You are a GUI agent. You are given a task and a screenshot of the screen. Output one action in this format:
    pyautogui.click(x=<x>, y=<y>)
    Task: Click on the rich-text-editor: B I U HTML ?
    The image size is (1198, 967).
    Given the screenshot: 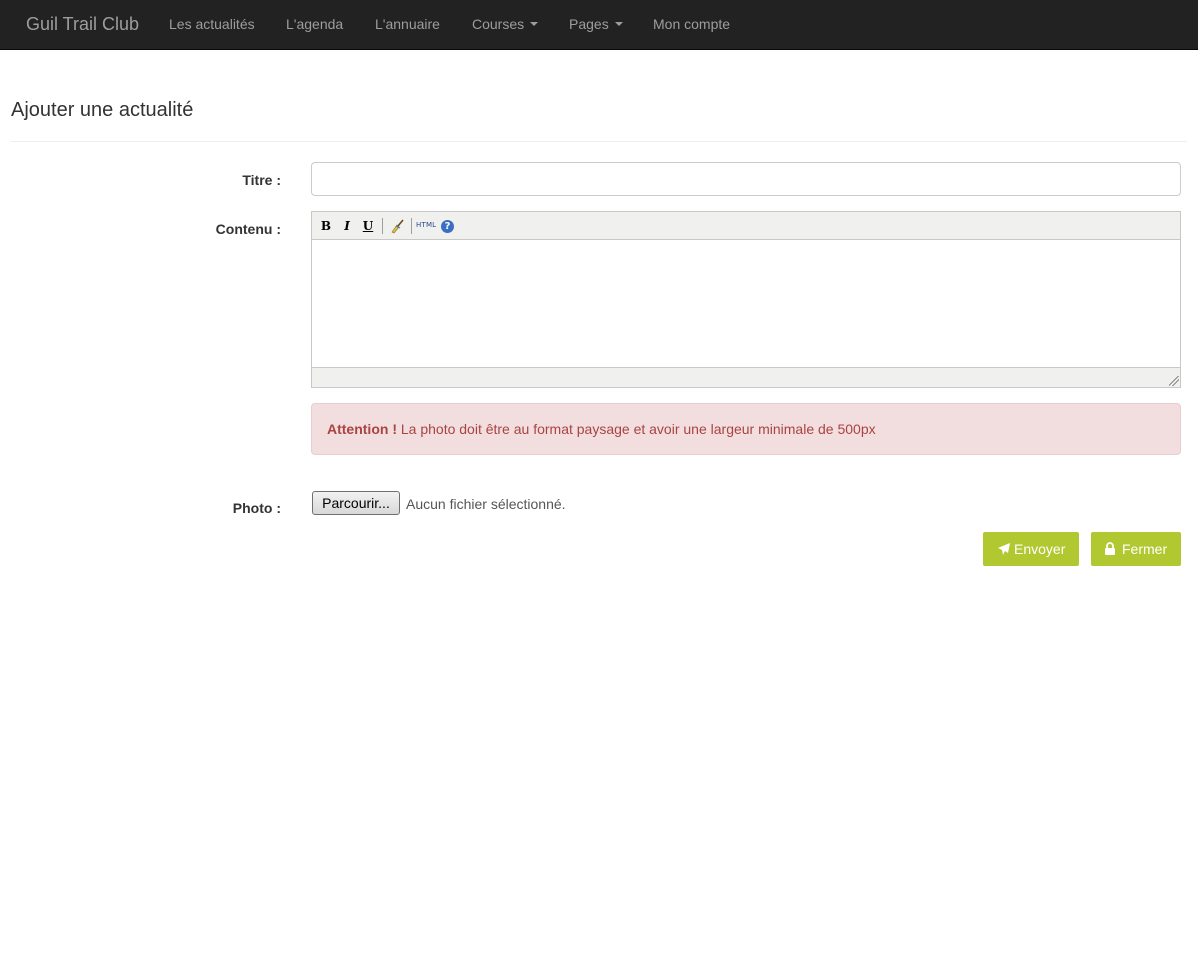 What is the action you would take?
    pyautogui.click(x=746, y=299)
    